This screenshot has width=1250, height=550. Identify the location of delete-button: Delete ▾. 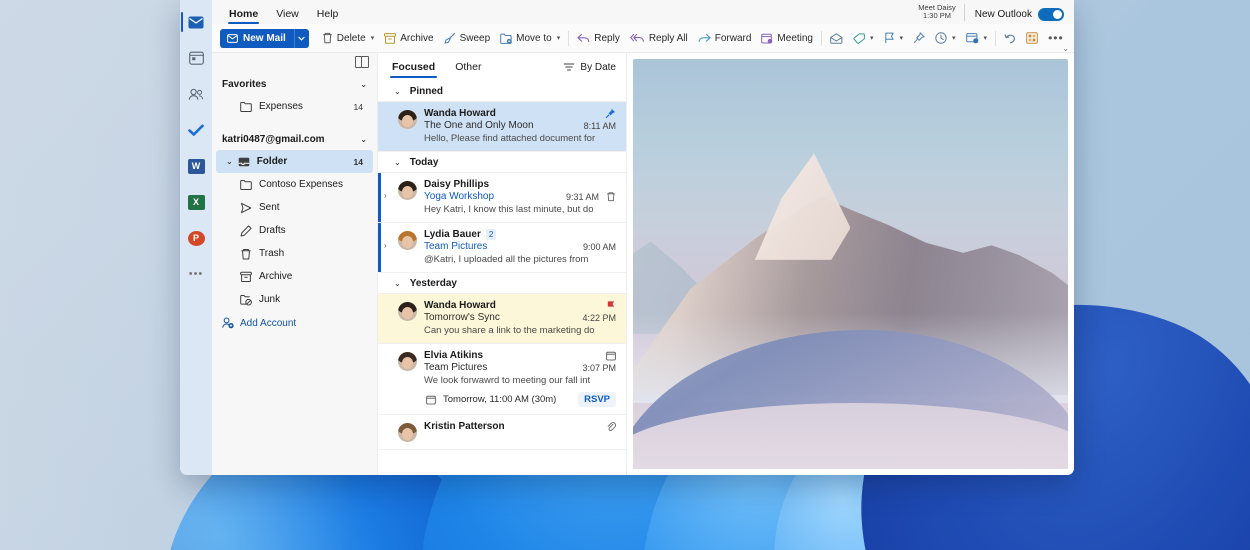
(348, 38).